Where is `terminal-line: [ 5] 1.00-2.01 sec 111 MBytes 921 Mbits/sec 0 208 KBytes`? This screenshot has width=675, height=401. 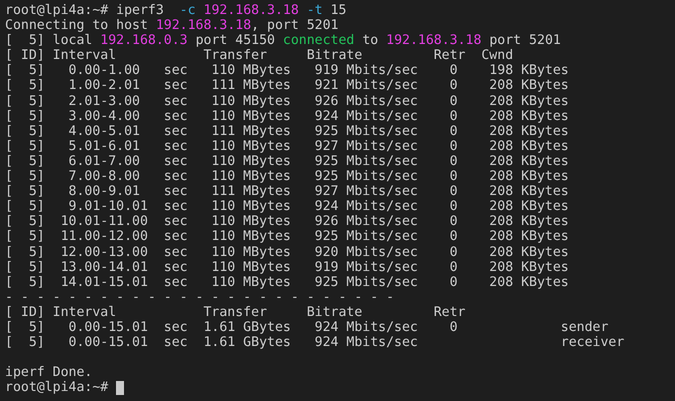 terminal-line: [ 5] 1.00-2.01 sec 111 MBytes 921 Mbits/sec 0 208 KBytes is located at coordinates (287, 86).